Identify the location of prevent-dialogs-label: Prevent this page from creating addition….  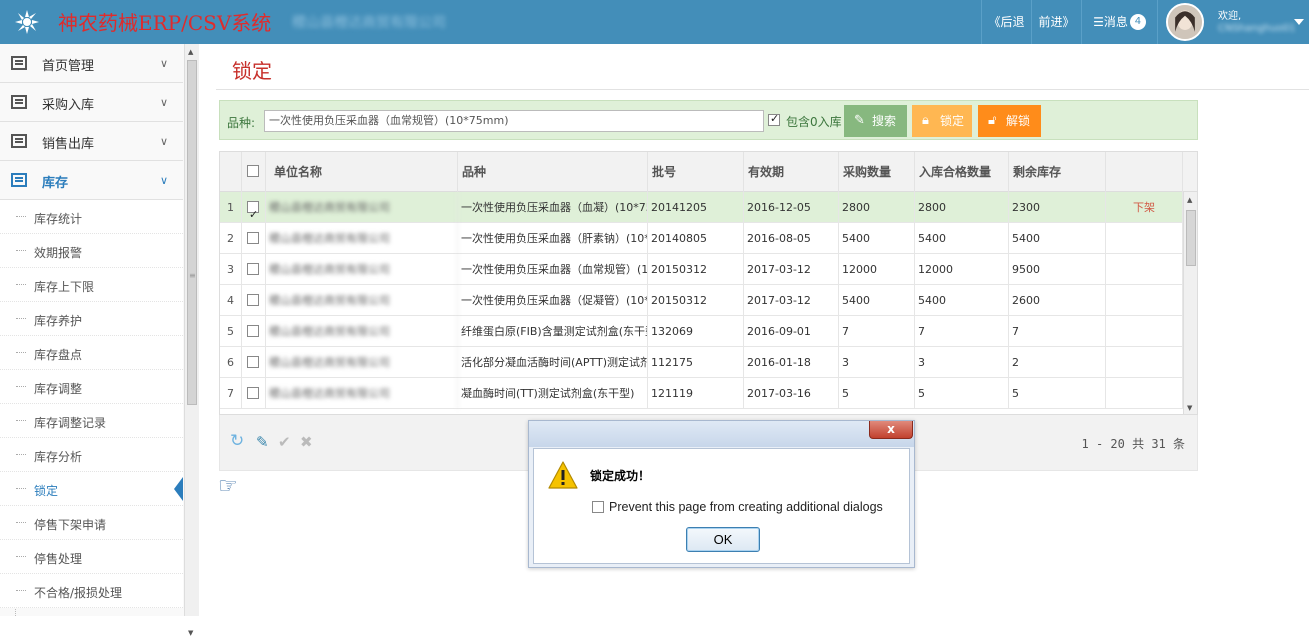
(746, 507).